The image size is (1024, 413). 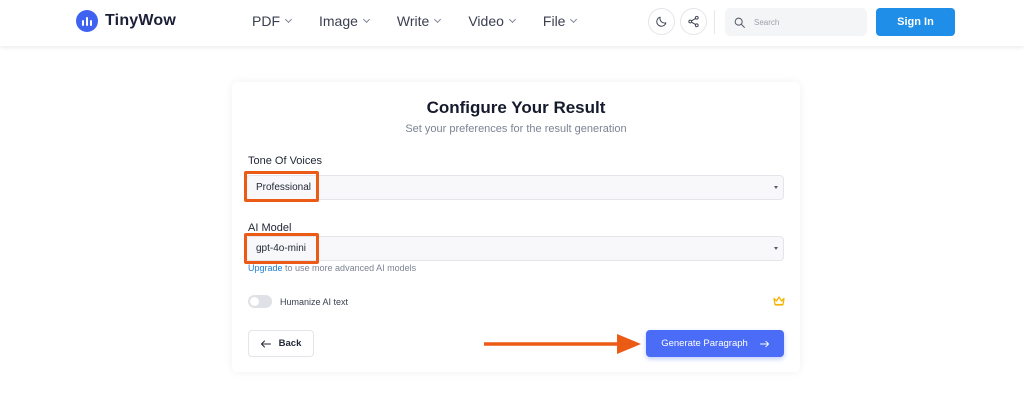 What do you see at coordinates (739, 22) in the screenshot?
I see `search-icon` at bounding box center [739, 22].